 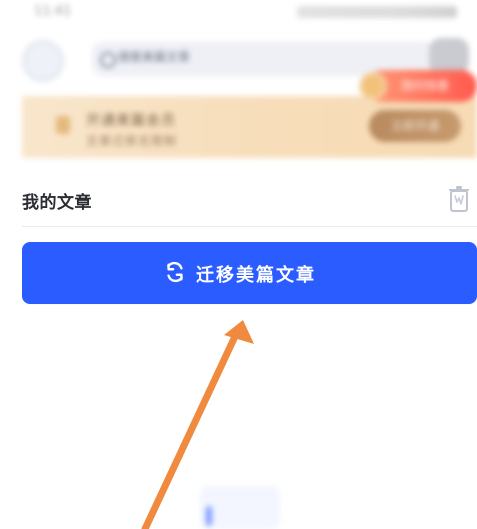 What do you see at coordinates (240, 507) in the screenshot?
I see `bottom-blurred-fragment` at bounding box center [240, 507].